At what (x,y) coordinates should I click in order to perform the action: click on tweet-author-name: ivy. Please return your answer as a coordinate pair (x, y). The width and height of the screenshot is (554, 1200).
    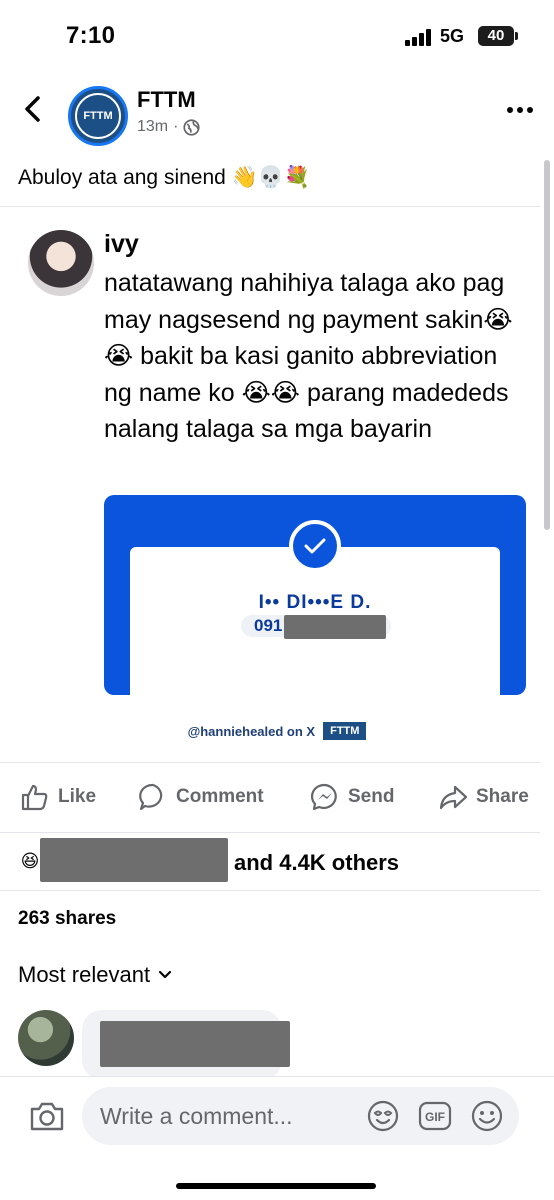
    Looking at the image, I should click on (121, 244).